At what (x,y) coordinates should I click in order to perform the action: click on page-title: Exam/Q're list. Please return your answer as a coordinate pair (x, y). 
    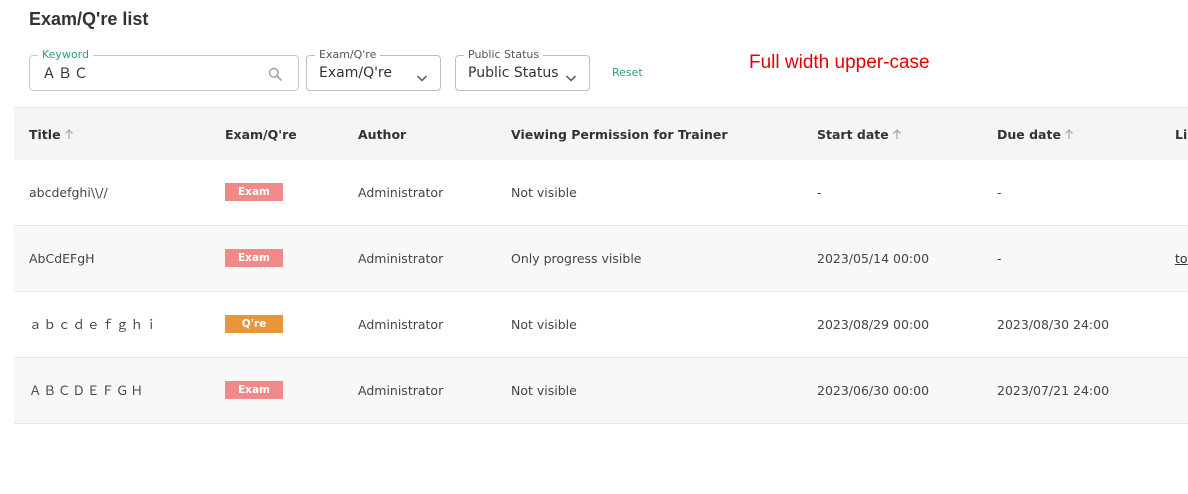
    Looking at the image, I should click on (89, 19).